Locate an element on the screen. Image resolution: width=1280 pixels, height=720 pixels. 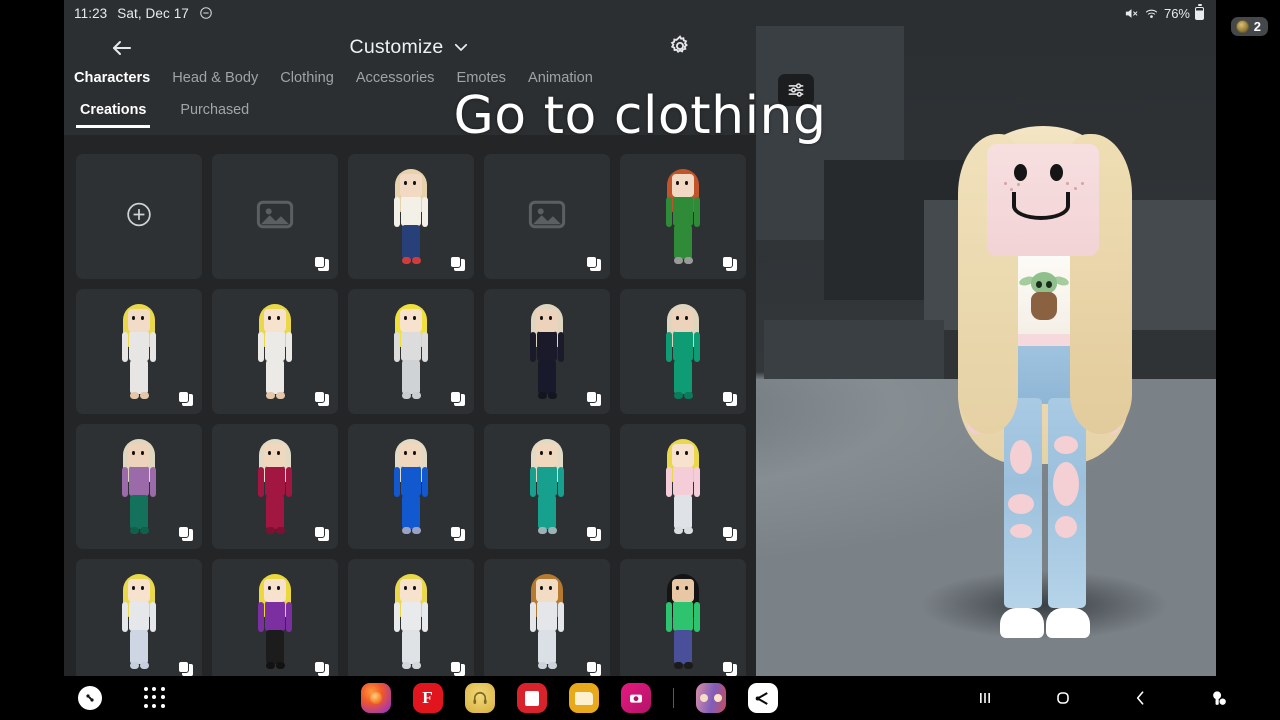
plus-circle-icon is located at coordinates (139, 216).